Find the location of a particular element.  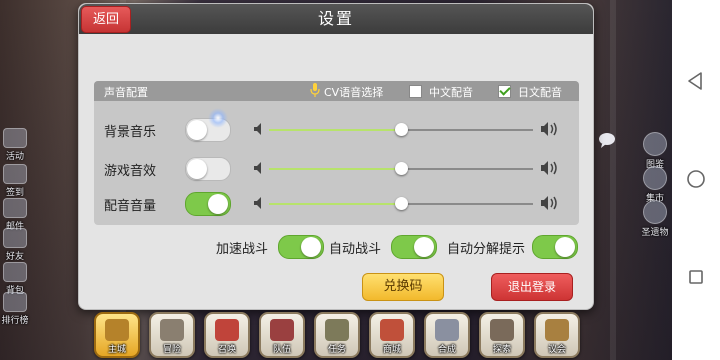

cv-voice-label: CV语音选择 is located at coordinates (354, 92).